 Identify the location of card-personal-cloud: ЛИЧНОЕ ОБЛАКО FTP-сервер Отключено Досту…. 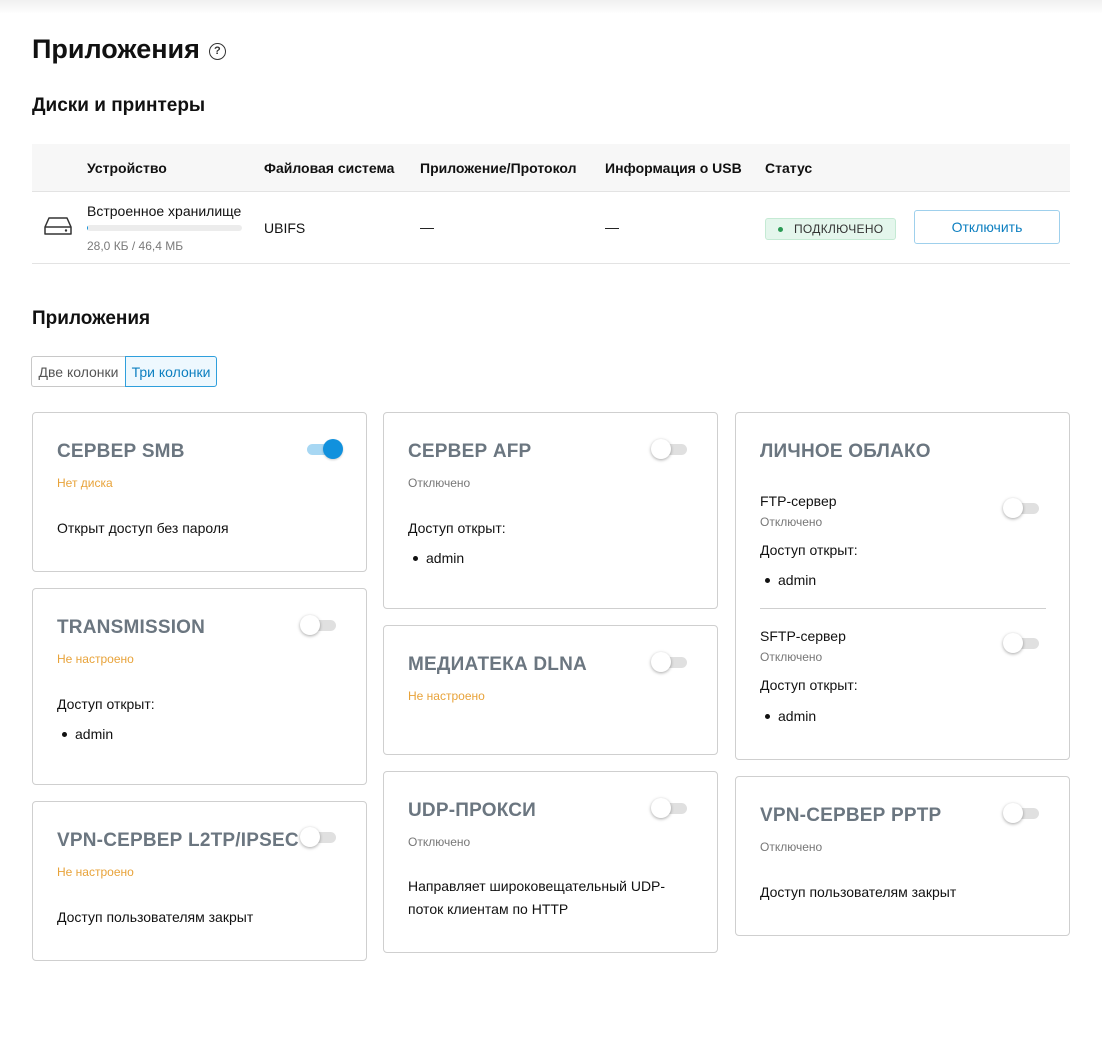
(902, 586).